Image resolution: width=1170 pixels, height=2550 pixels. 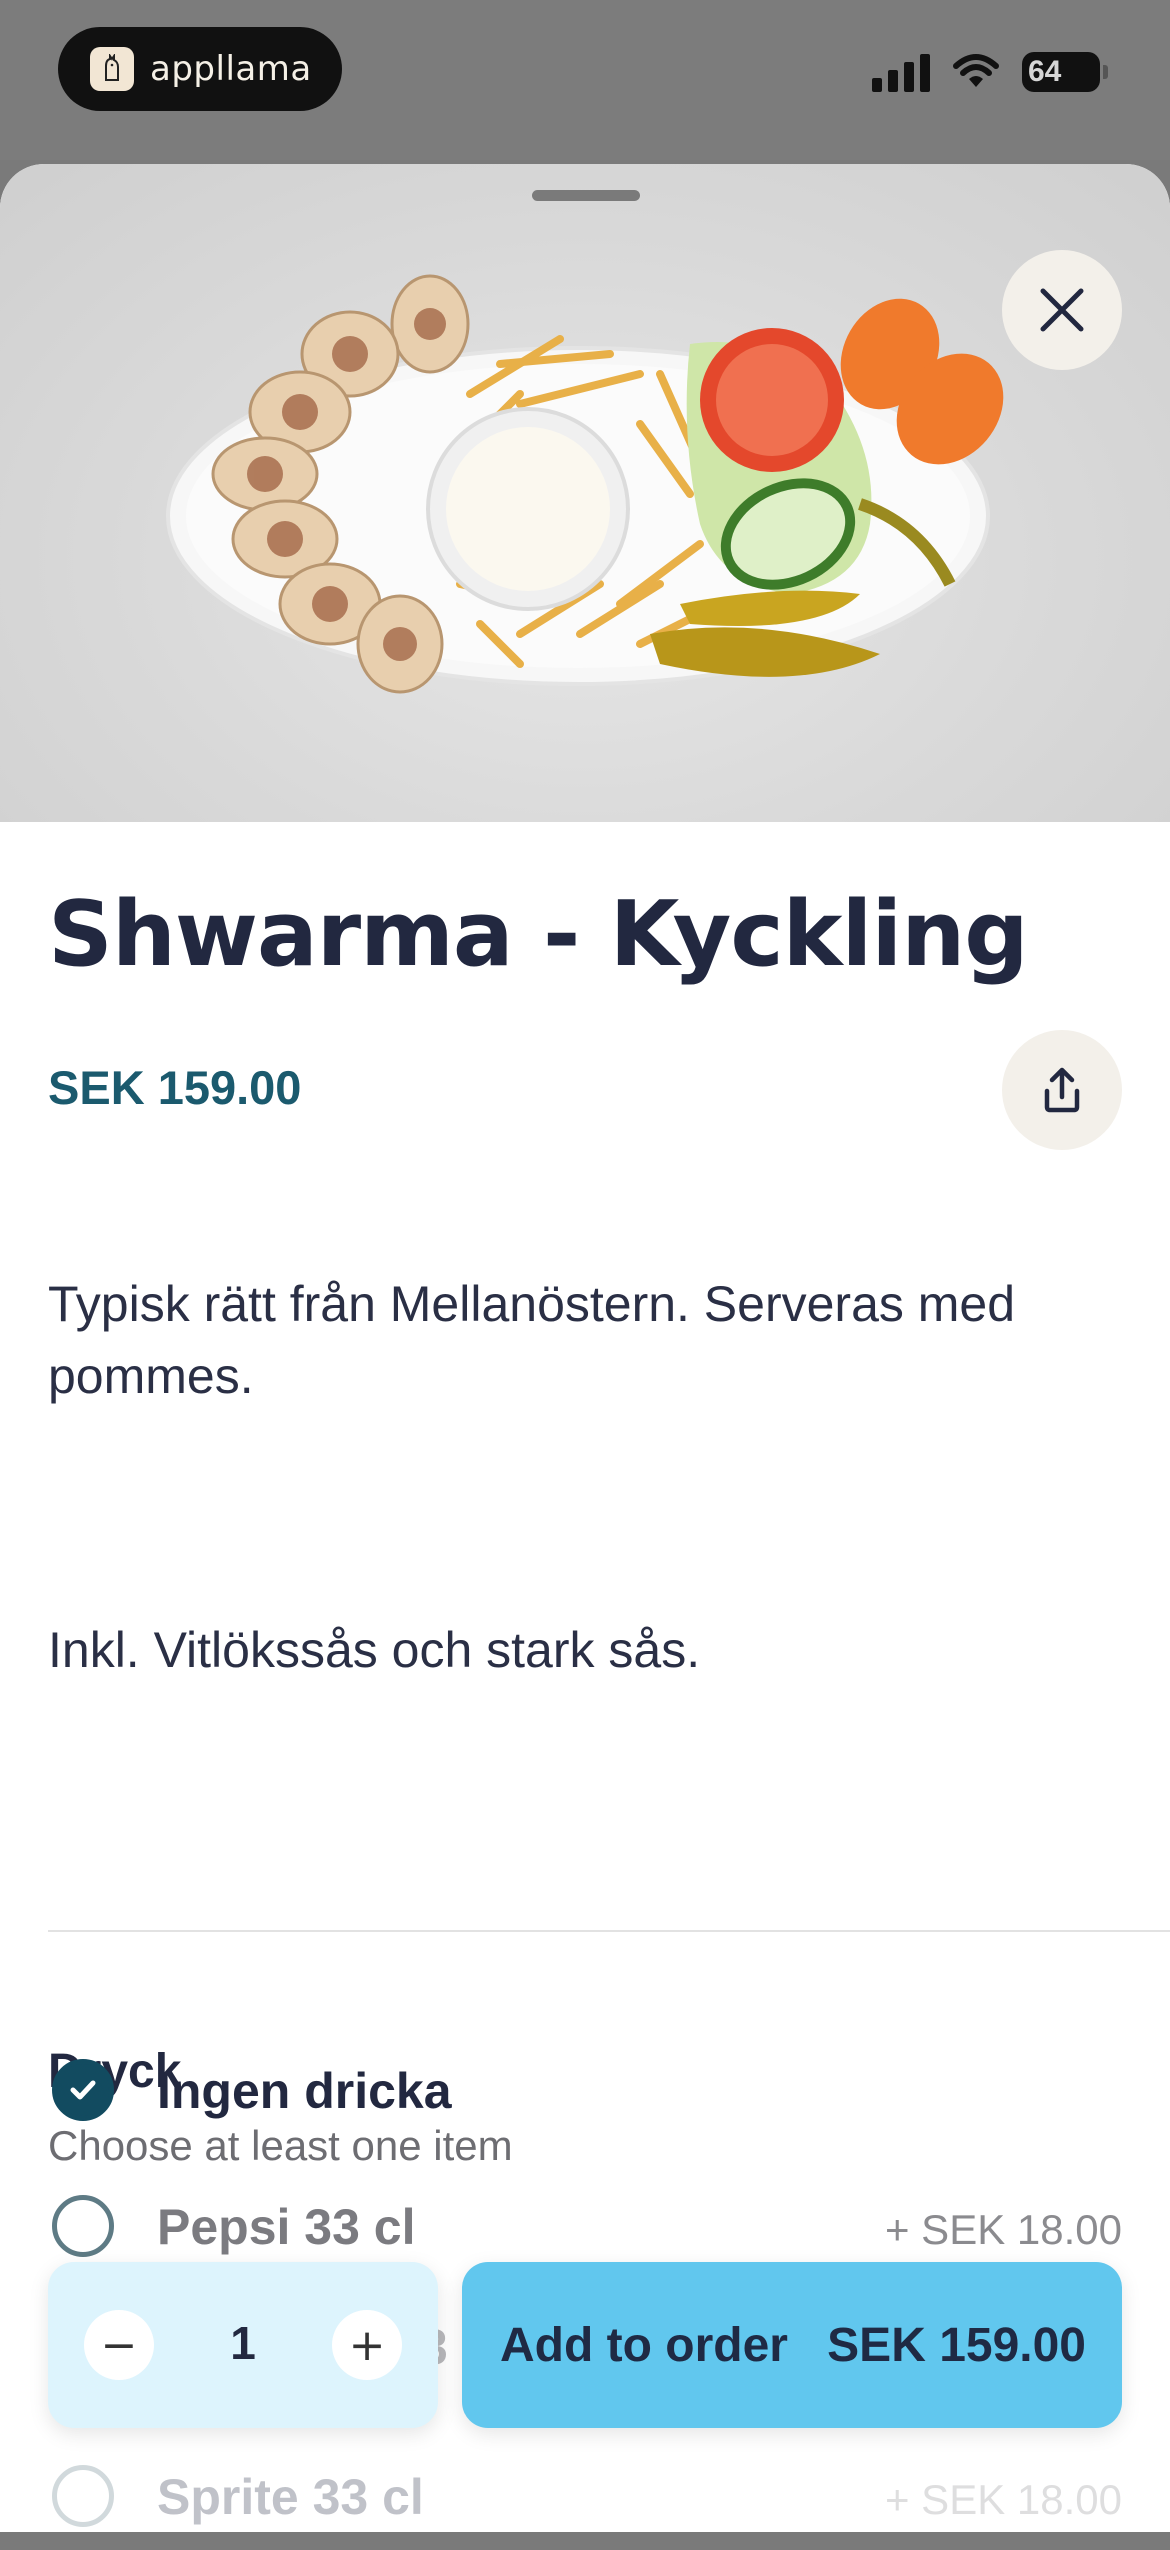 What do you see at coordinates (976, 70) in the screenshot?
I see `wifi-icon` at bounding box center [976, 70].